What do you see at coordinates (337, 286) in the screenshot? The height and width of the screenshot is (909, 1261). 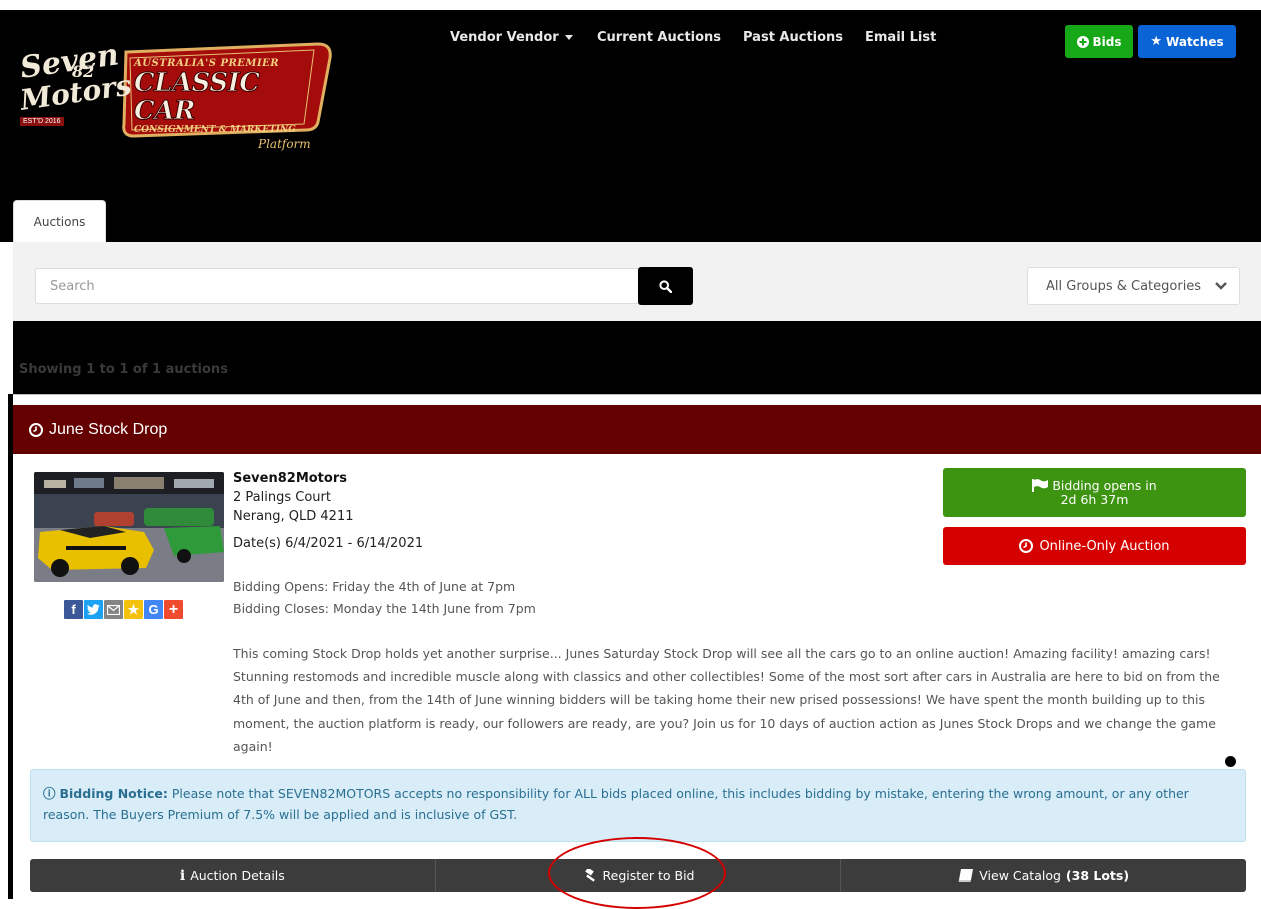 I see `search-input` at bounding box center [337, 286].